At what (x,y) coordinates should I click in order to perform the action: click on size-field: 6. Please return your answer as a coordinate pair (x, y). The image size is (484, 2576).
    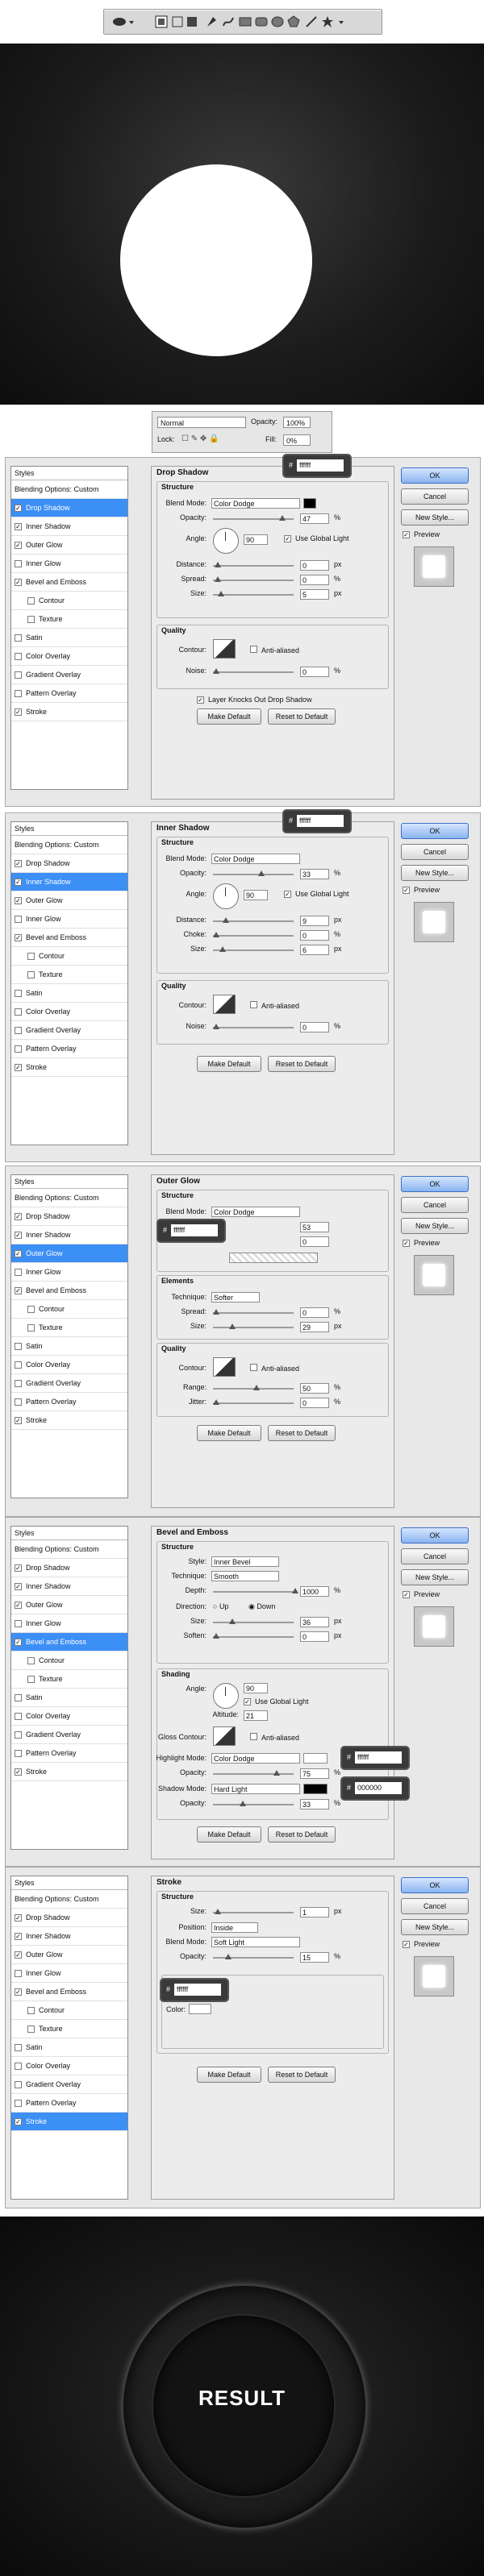
    Looking at the image, I should click on (314, 950).